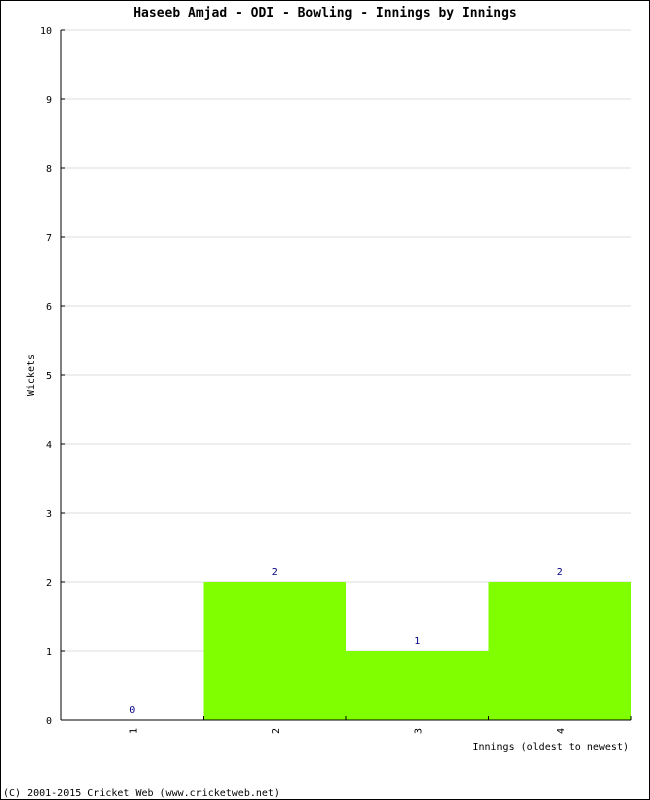 The height and width of the screenshot is (800, 650). What do you see at coordinates (49, 721) in the screenshot?
I see `y-tick-label: 0` at bounding box center [49, 721].